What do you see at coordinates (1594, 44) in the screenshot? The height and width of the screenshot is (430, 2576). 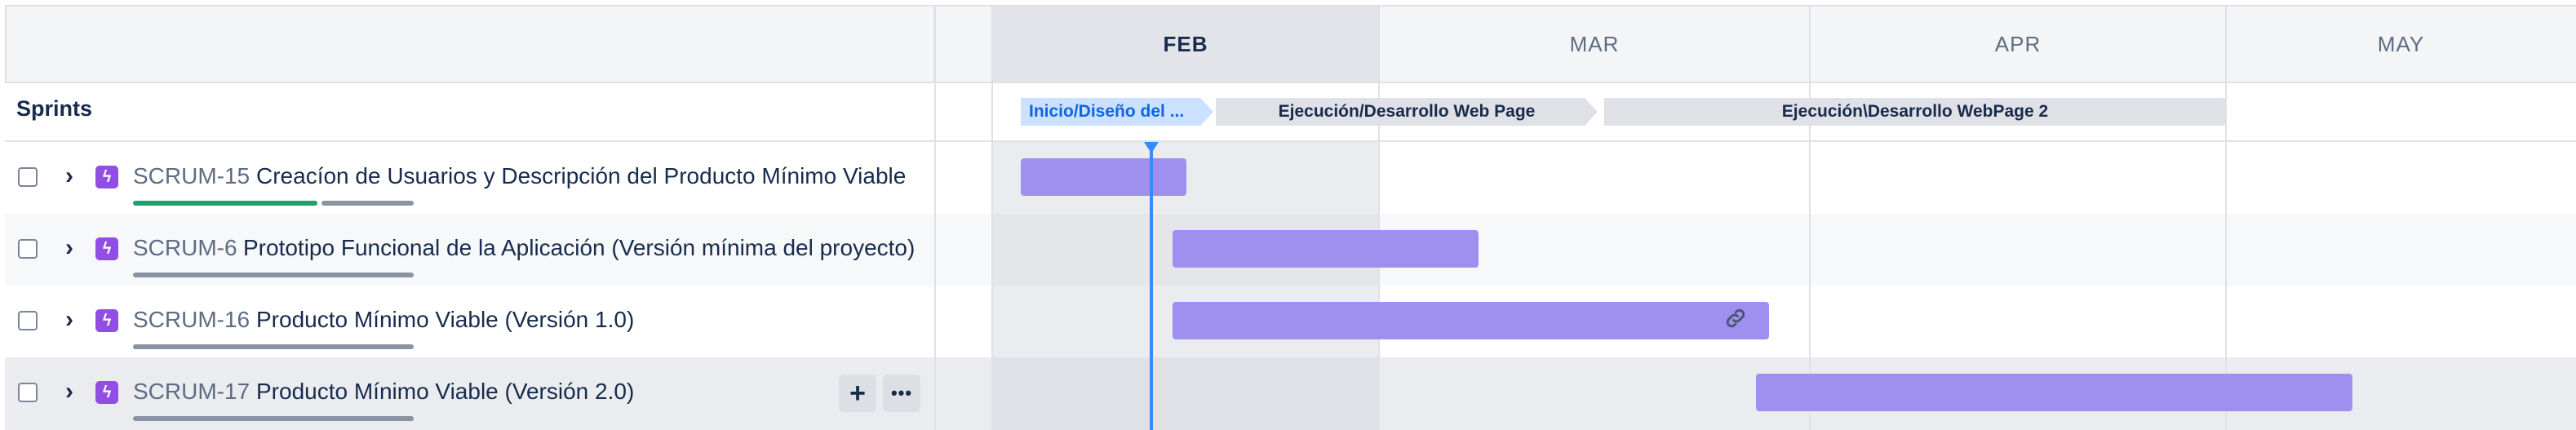 I see `month-header-mar: MAR` at bounding box center [1594, 44].